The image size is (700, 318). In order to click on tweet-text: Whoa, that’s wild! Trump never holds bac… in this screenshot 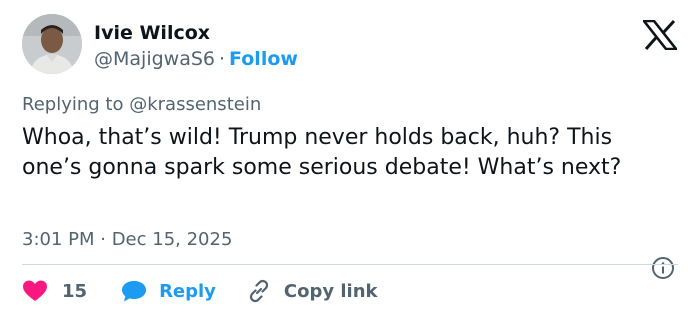, I will do `click(322, 152)`.